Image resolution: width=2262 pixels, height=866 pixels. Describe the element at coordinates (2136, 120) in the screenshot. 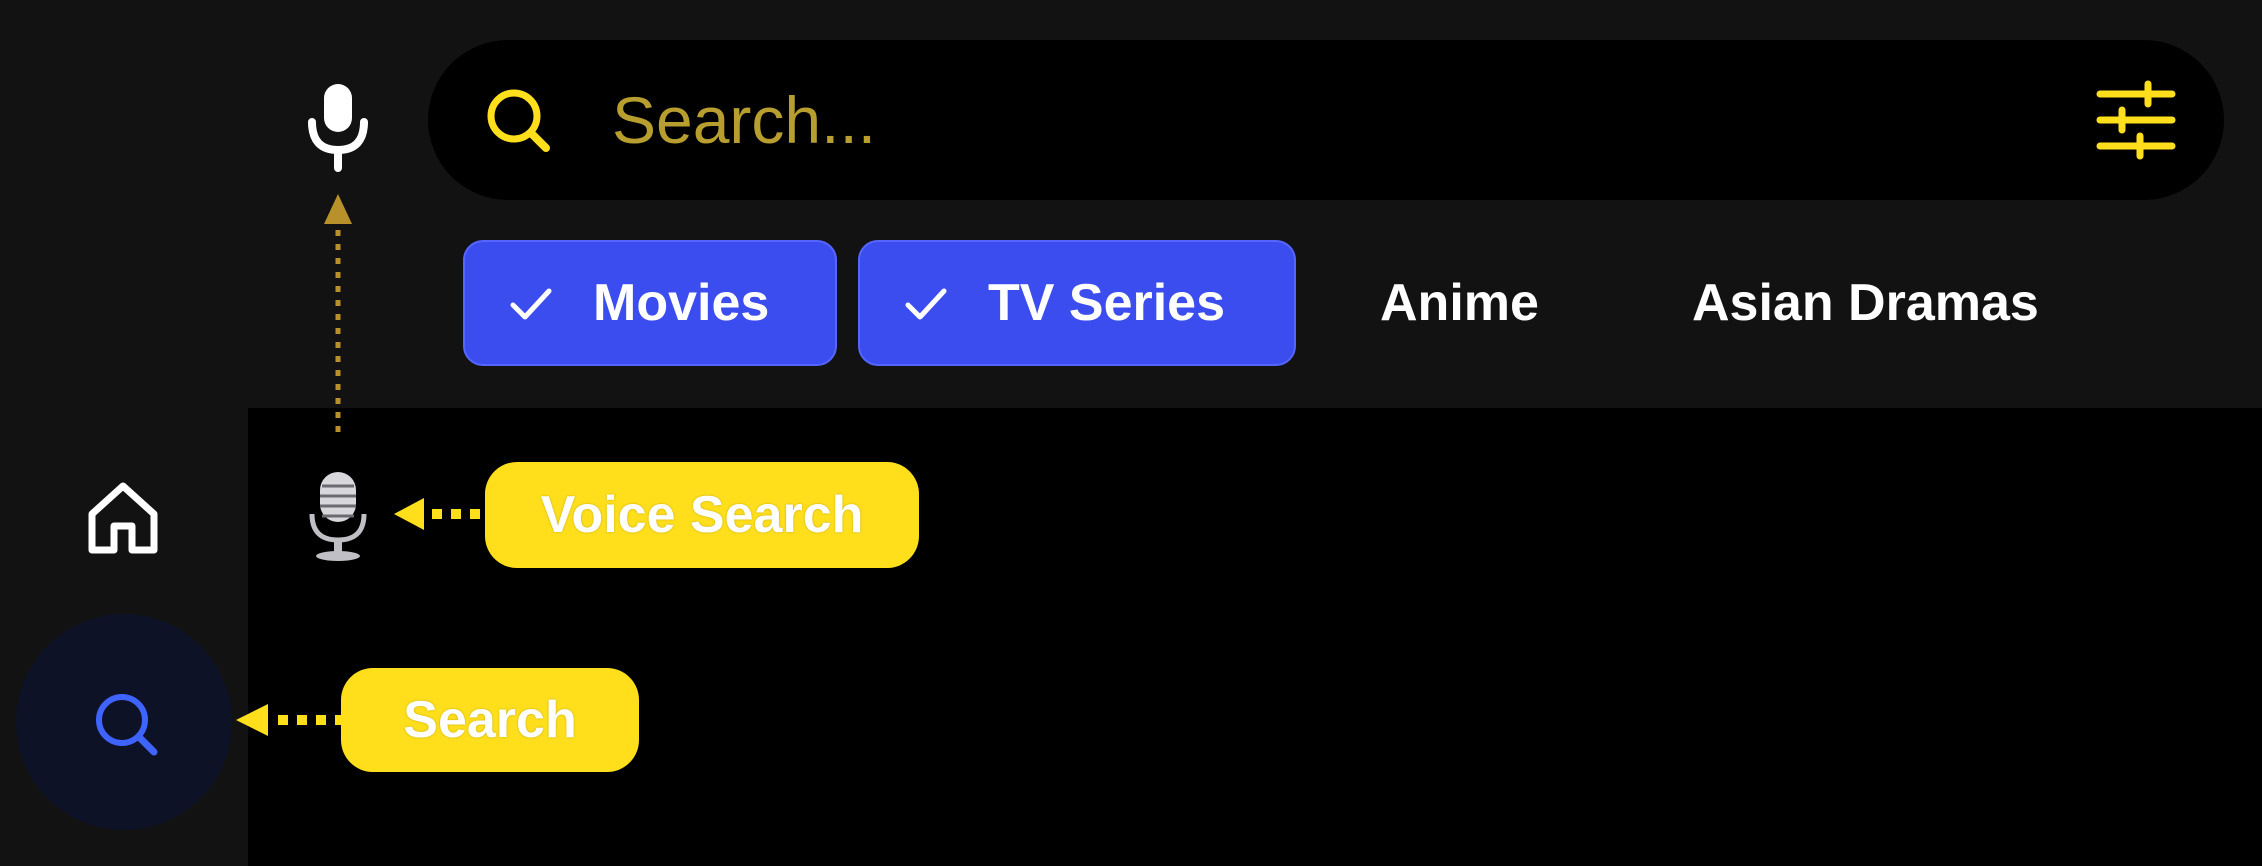

I see `sliders-icon` at that location.